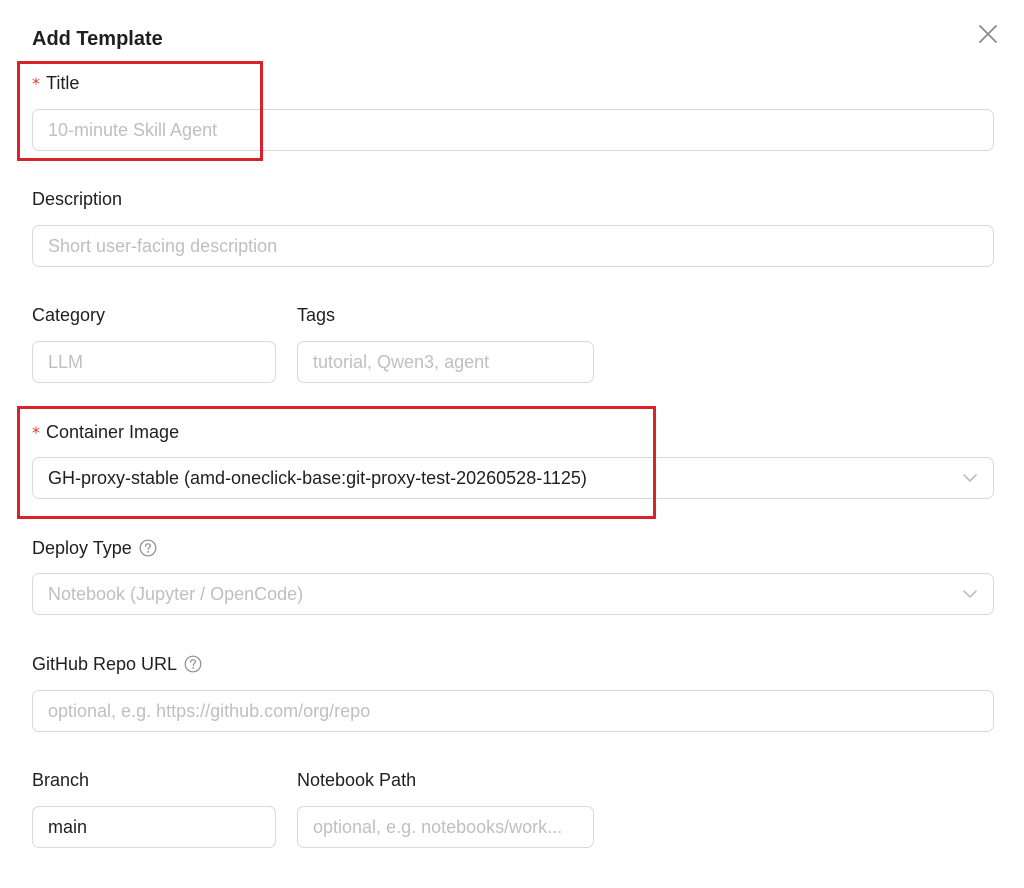  I want to click on close-icon, so click(988, 34).